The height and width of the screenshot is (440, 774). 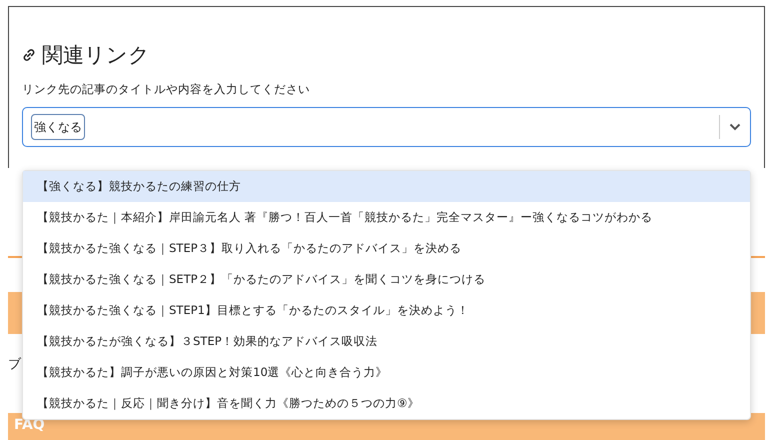 I want to click on paragraph-text: ブ, so click(x=14, y=365).